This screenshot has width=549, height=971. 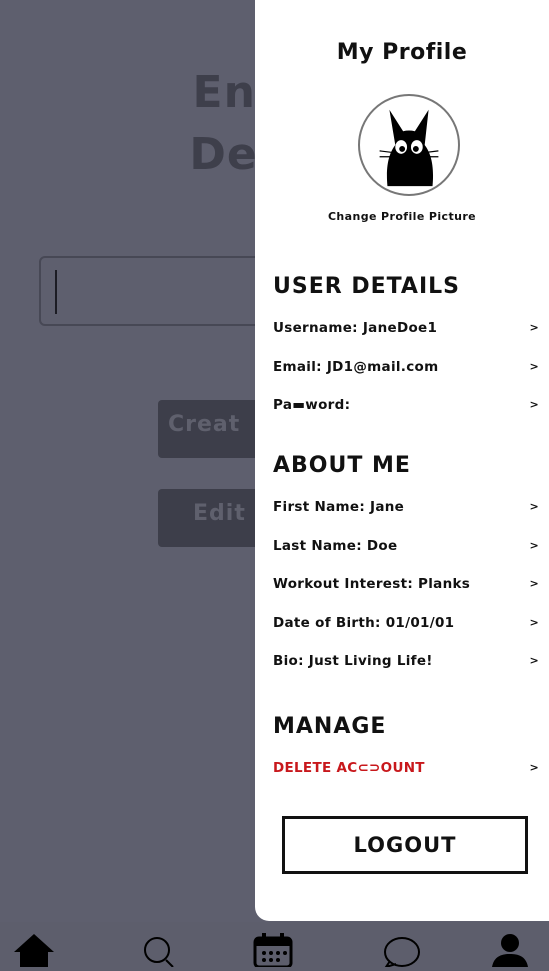 What do you see at coordinates (364, 623) in the screenshot?
I see `date-of-birth-label: Date of Birth: 01/01/01` at bounding box center [364, 623].